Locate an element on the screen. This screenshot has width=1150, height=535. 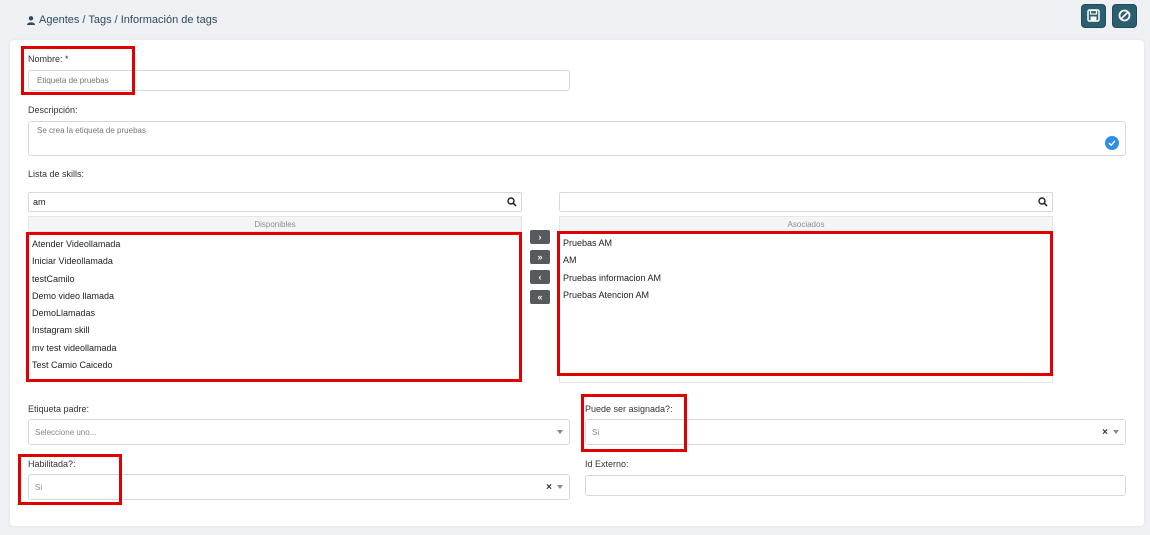
breadcrumb-text: Agentes / Tags / Información de tags is located at coordinates (128, 20).